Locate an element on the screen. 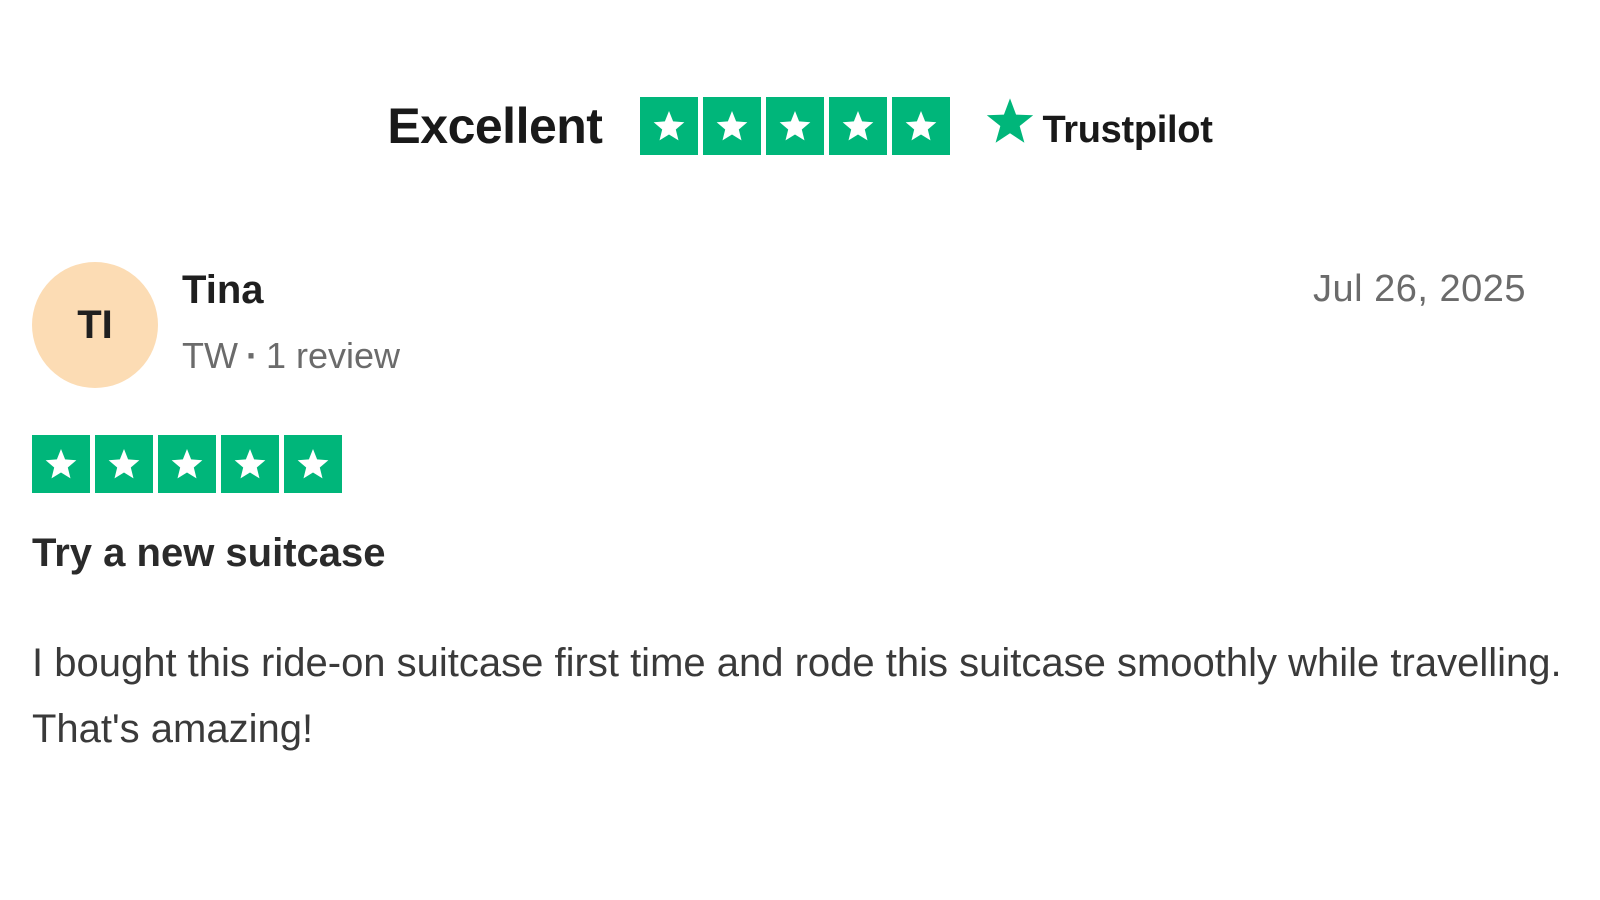  reviewer-name: Tina is located at coordinates (223, 290).